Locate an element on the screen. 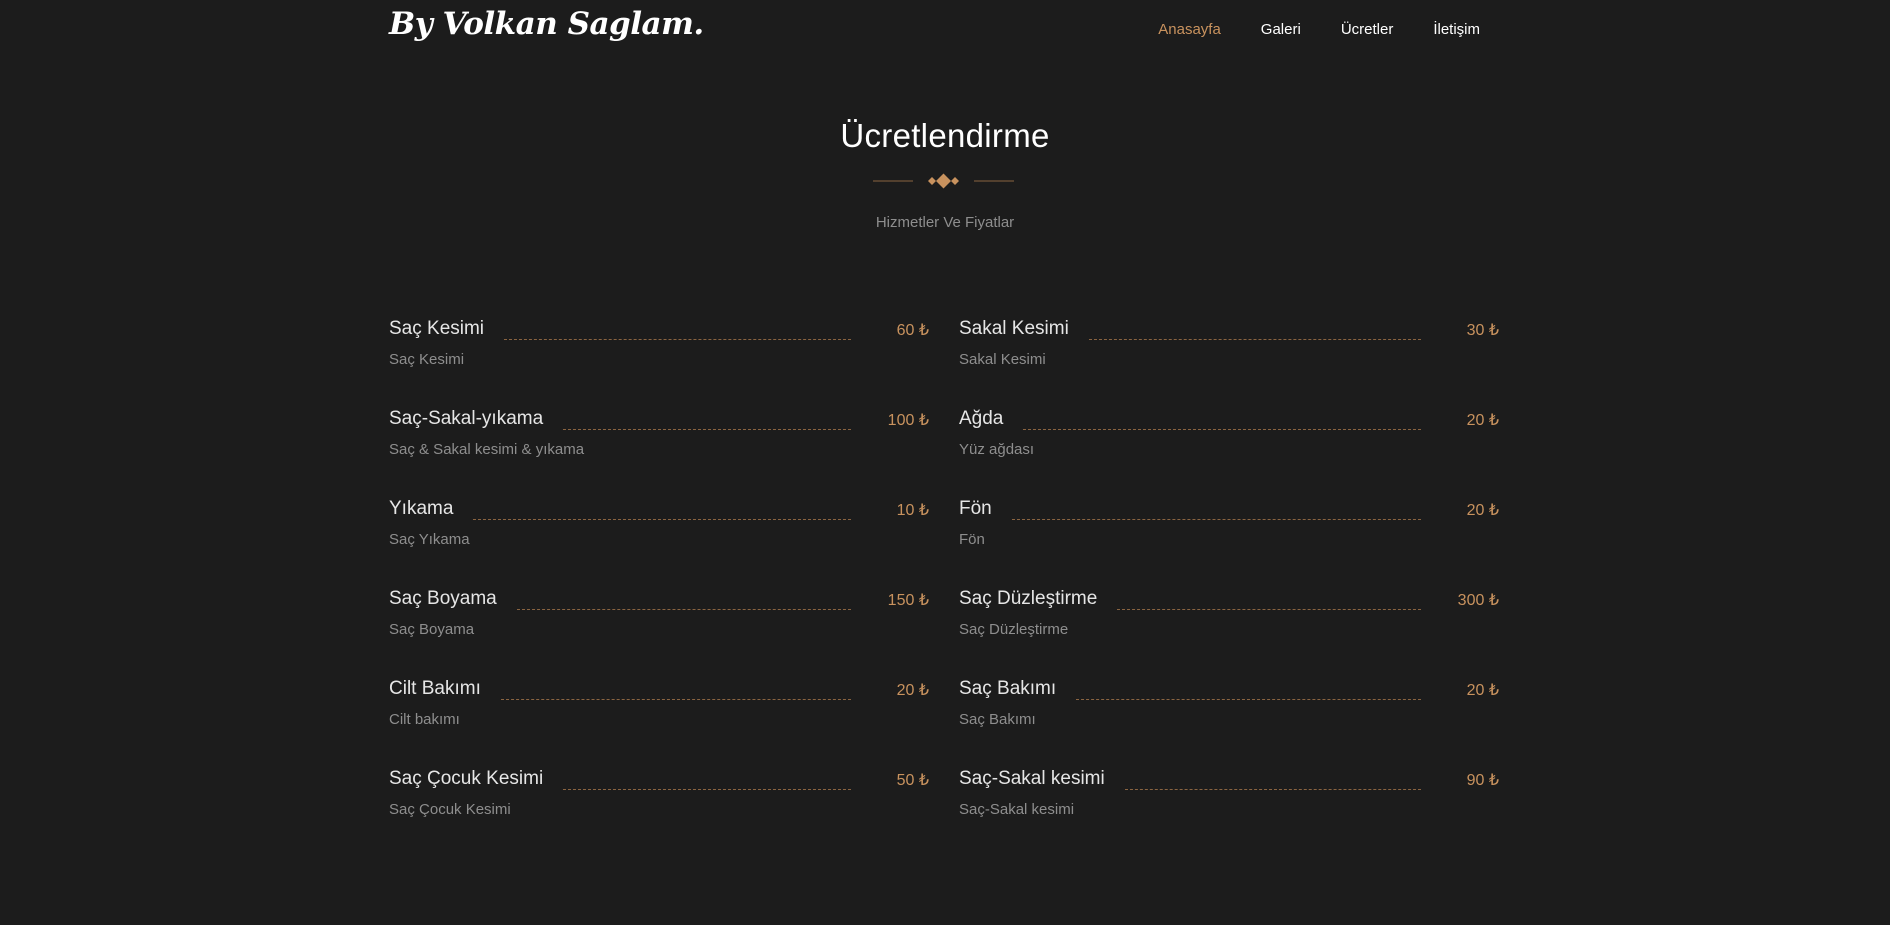 This screenshot has width=1890, height=925. service-name: Ağda is located at coordinates (981, 418).